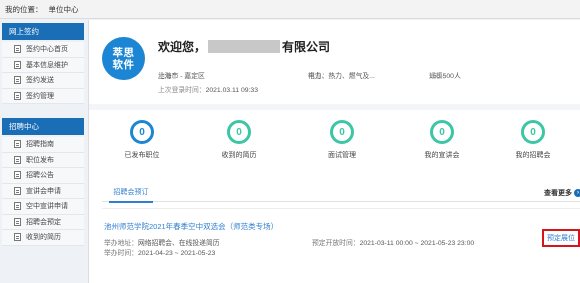 Image resolution: width=580 pixels, height=283 pixels. What do you see at coordinates (417, 243) in the screenshot?
I see `fair-booking-value: 2021-03-11 00:00 ~ 2021-05-23 23:00` at bounding box center [417, 243].